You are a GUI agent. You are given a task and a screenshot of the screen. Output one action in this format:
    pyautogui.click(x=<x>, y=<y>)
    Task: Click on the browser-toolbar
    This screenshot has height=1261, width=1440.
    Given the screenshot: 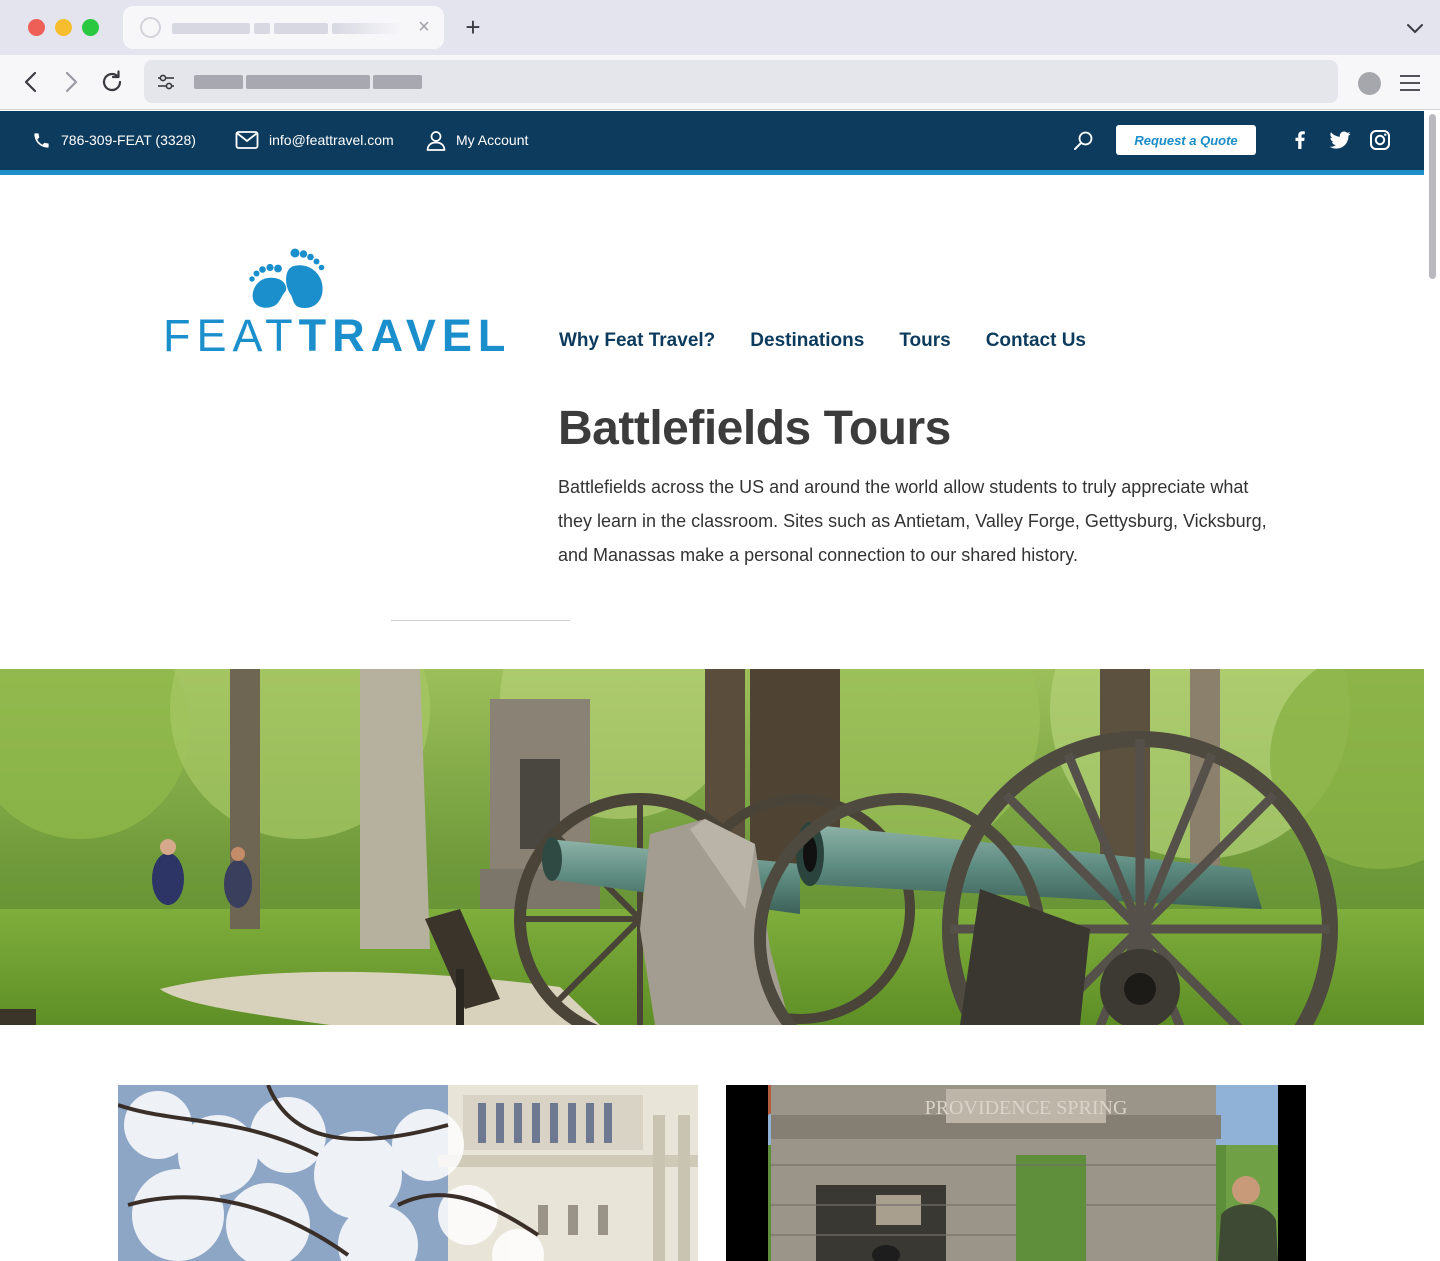 What is the action you would take?
    pyautogui.click(x=720, y=82)
    